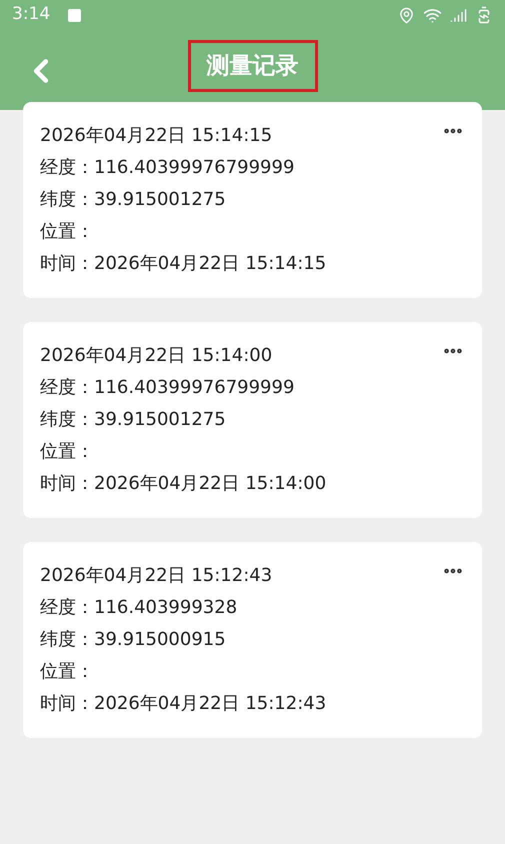 The width and height of the screenshot is (505, 844). I want to click on field-value: 39.915000915, so click(160, 640).